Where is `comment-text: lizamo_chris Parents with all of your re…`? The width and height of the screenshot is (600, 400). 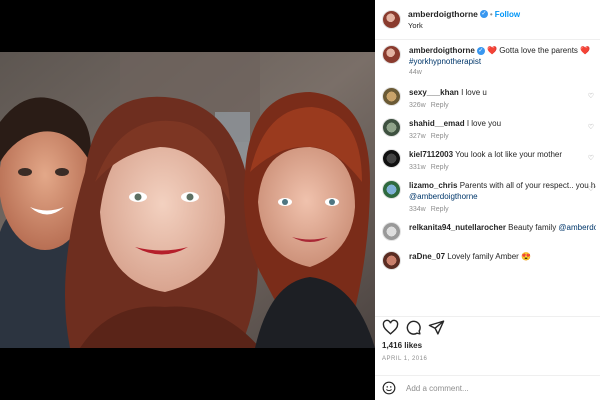
comment-text: lizamo_chris Parents with all of your re… is located at coordinates (502, 185).